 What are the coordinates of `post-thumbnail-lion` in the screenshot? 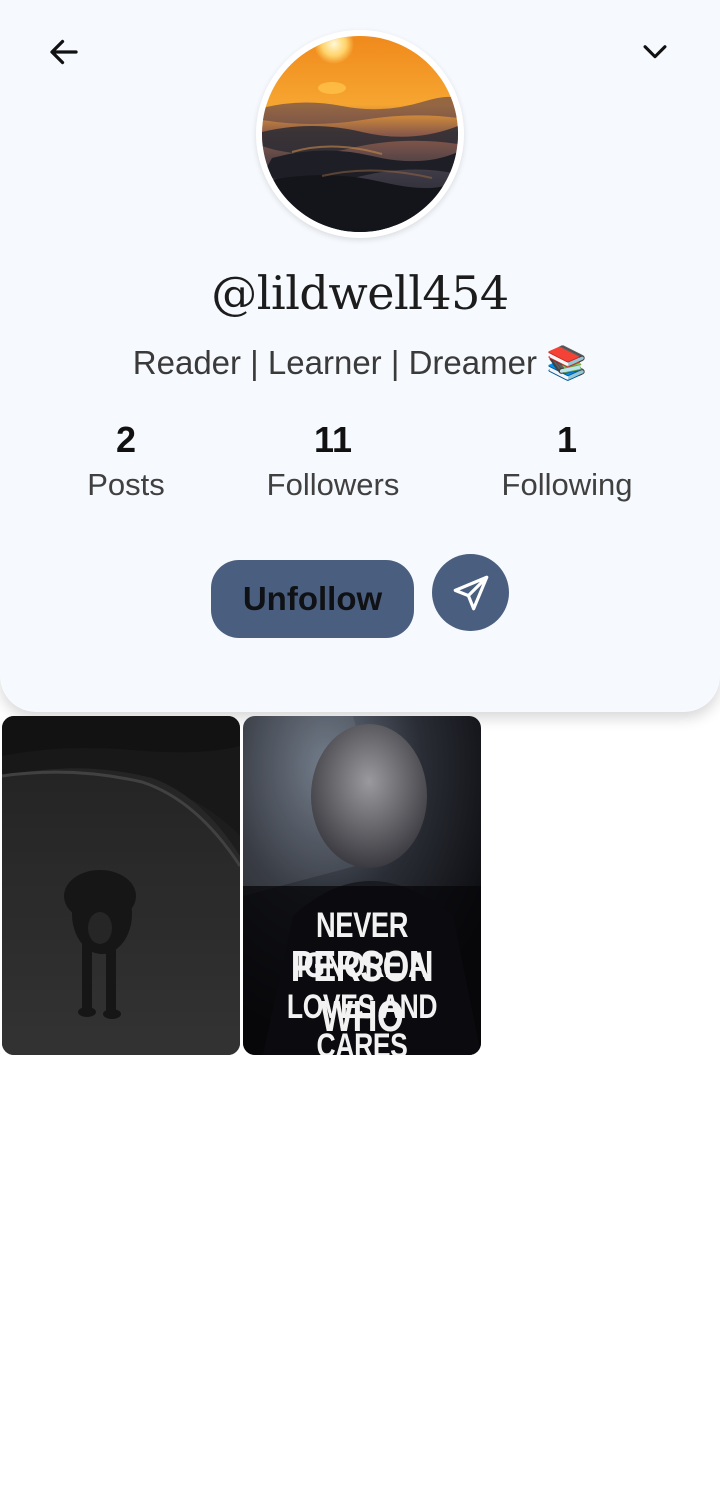 It's located at (121, 885).